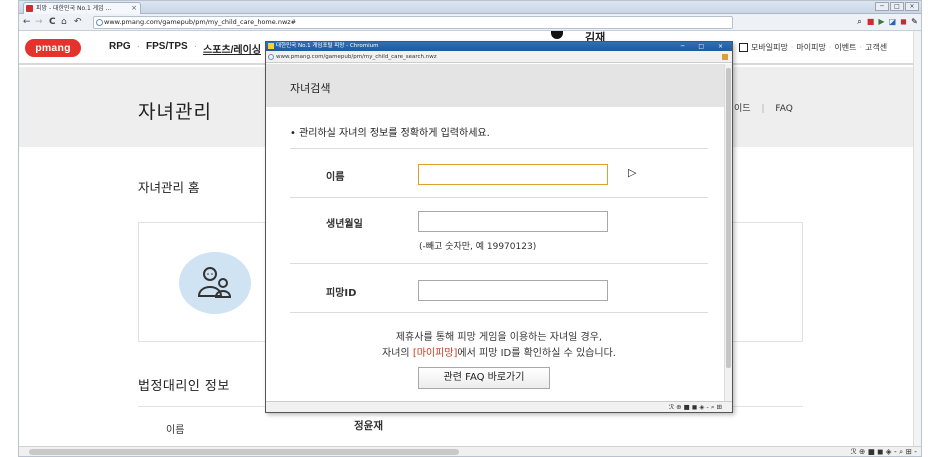 Image resolution: width=939 pixels, height=457 pixels. What do you see at coordinates (499, 46) in the screenshot?
I see `popup-titlebar: 대한민국 No.1 게임포털 피망 - Chromium ─ □ ×` at bounding box center [499, 46].